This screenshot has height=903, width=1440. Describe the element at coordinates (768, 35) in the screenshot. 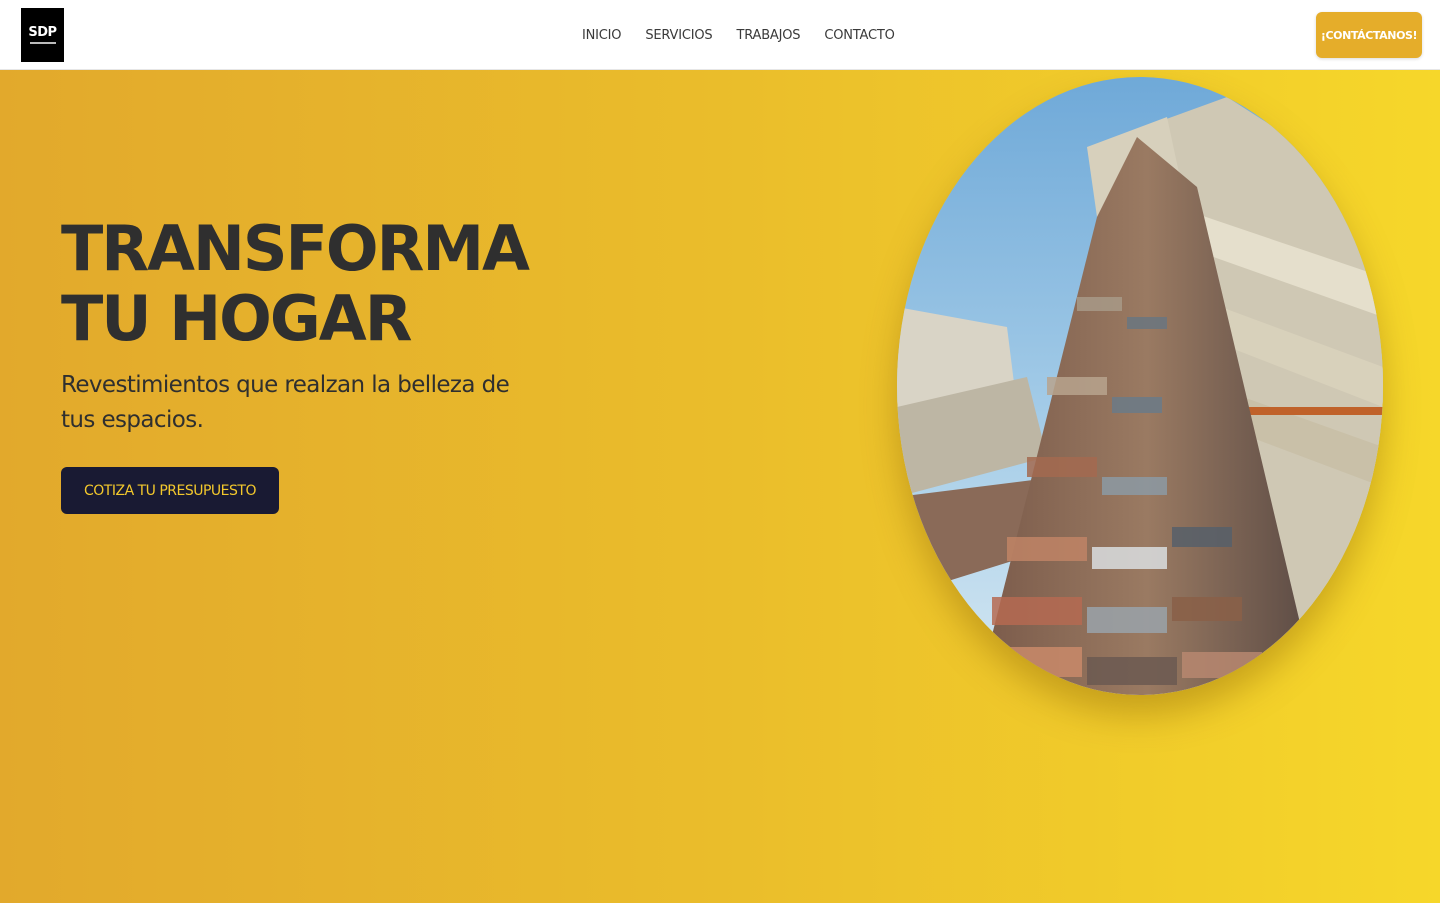

I see `nav-item-trabajos: TRABAJOS` at that location.